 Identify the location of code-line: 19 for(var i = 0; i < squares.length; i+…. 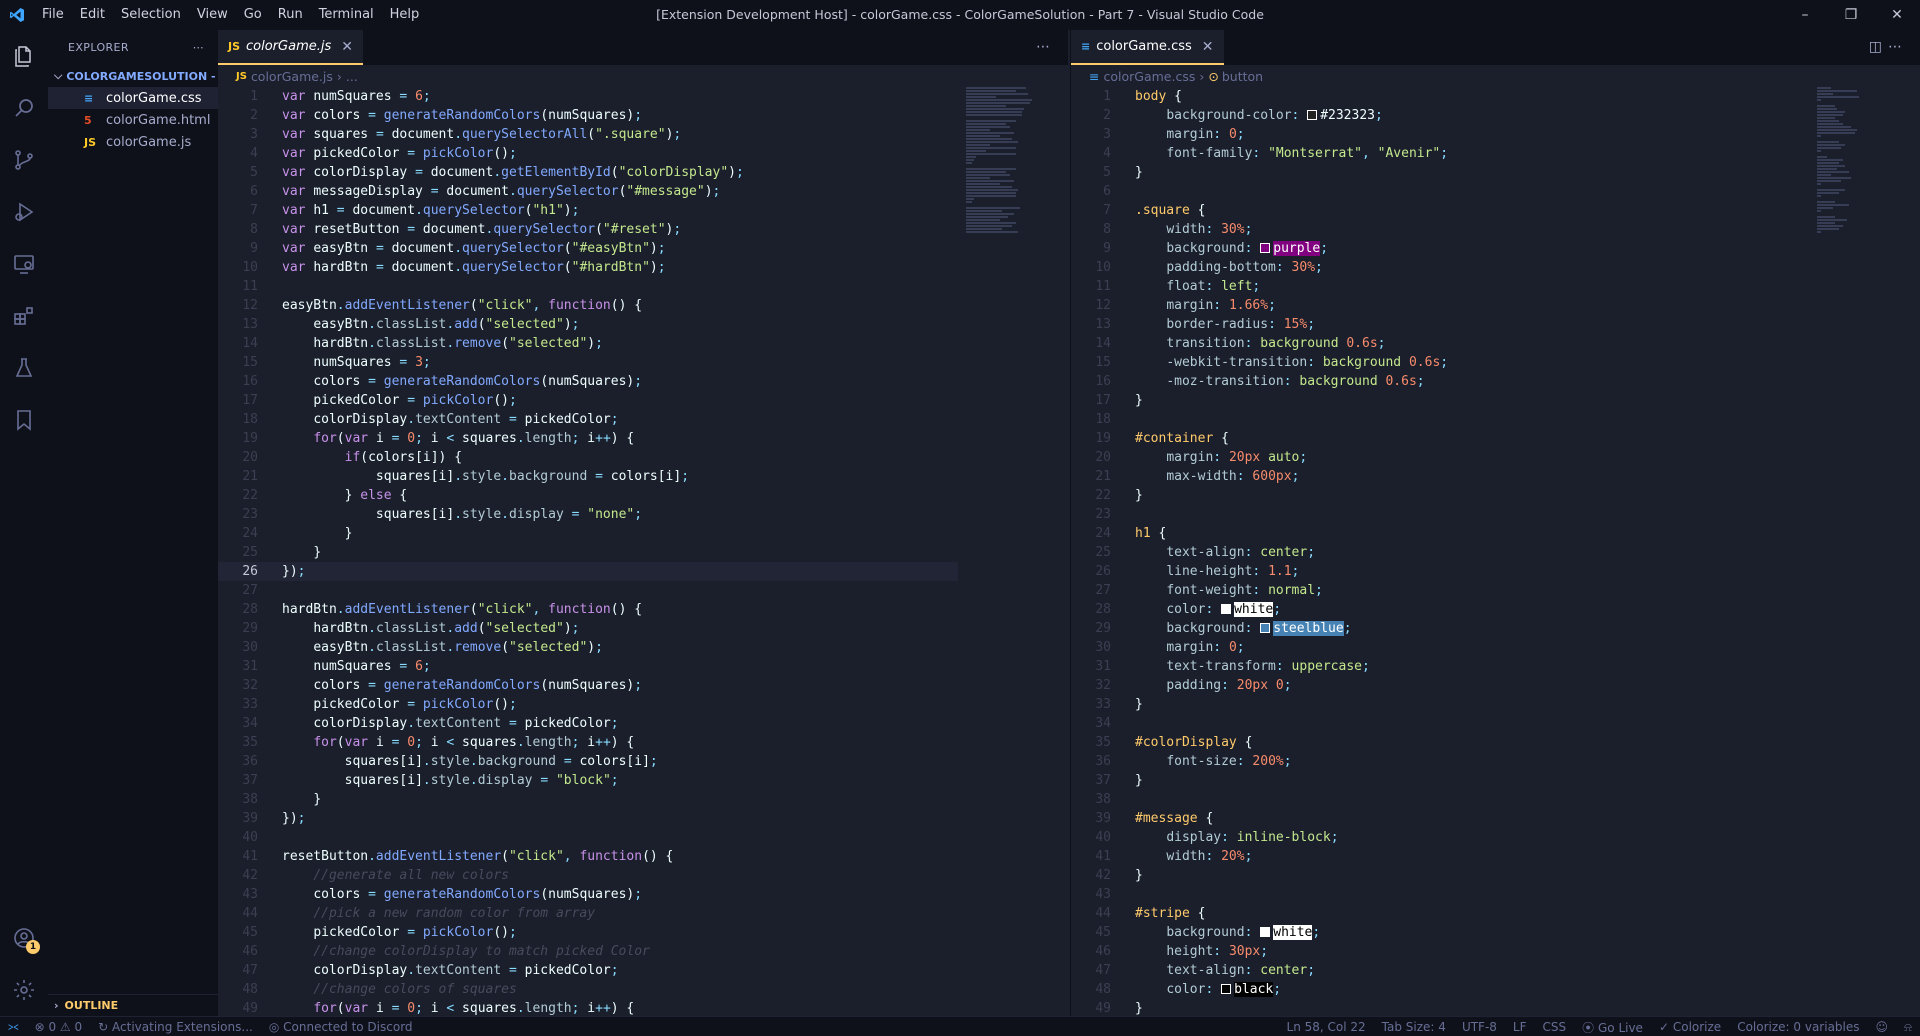
(438, 438).